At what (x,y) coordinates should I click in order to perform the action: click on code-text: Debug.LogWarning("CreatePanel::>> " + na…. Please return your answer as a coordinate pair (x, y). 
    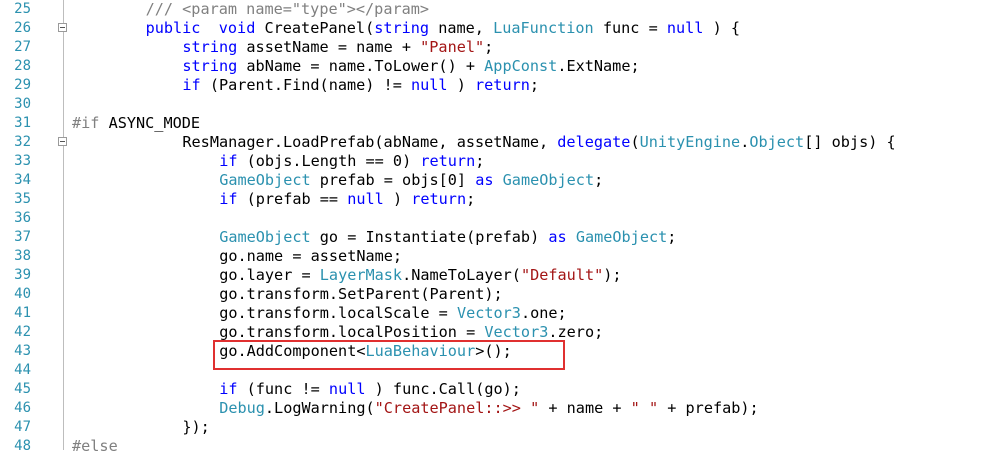
    Looking at the image, I should click on (489, 408).